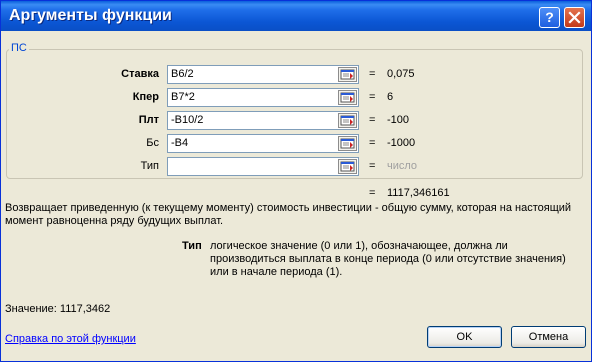  Describe the element at coordinates (402, 166) in the screenshot. I see `arg-result-type: число` at that location.